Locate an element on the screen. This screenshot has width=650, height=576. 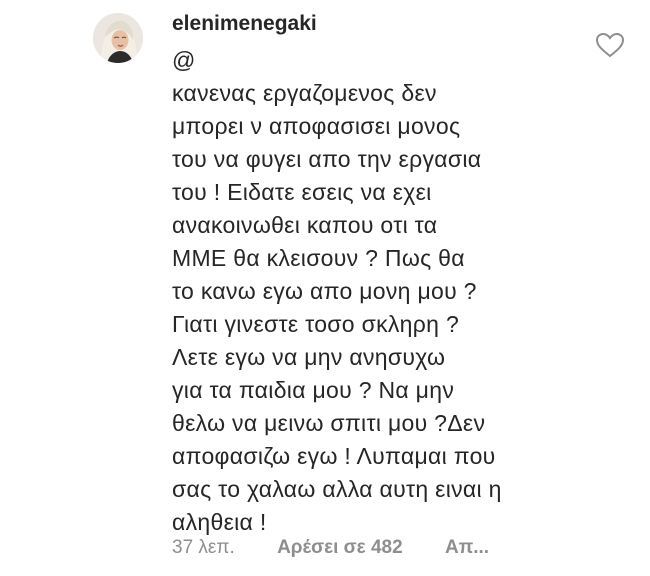
comment-line: ανακοινωθει καπου οτι τα is located at coordinates (305, 225).